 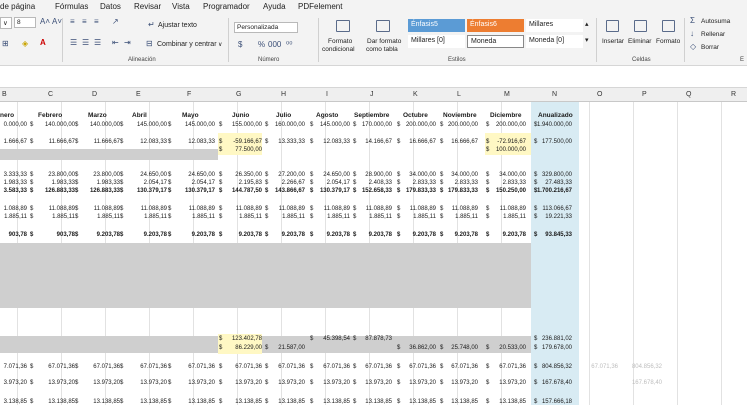 I want to click on cell-value: 21.587,00, so click(x=291, y=348).